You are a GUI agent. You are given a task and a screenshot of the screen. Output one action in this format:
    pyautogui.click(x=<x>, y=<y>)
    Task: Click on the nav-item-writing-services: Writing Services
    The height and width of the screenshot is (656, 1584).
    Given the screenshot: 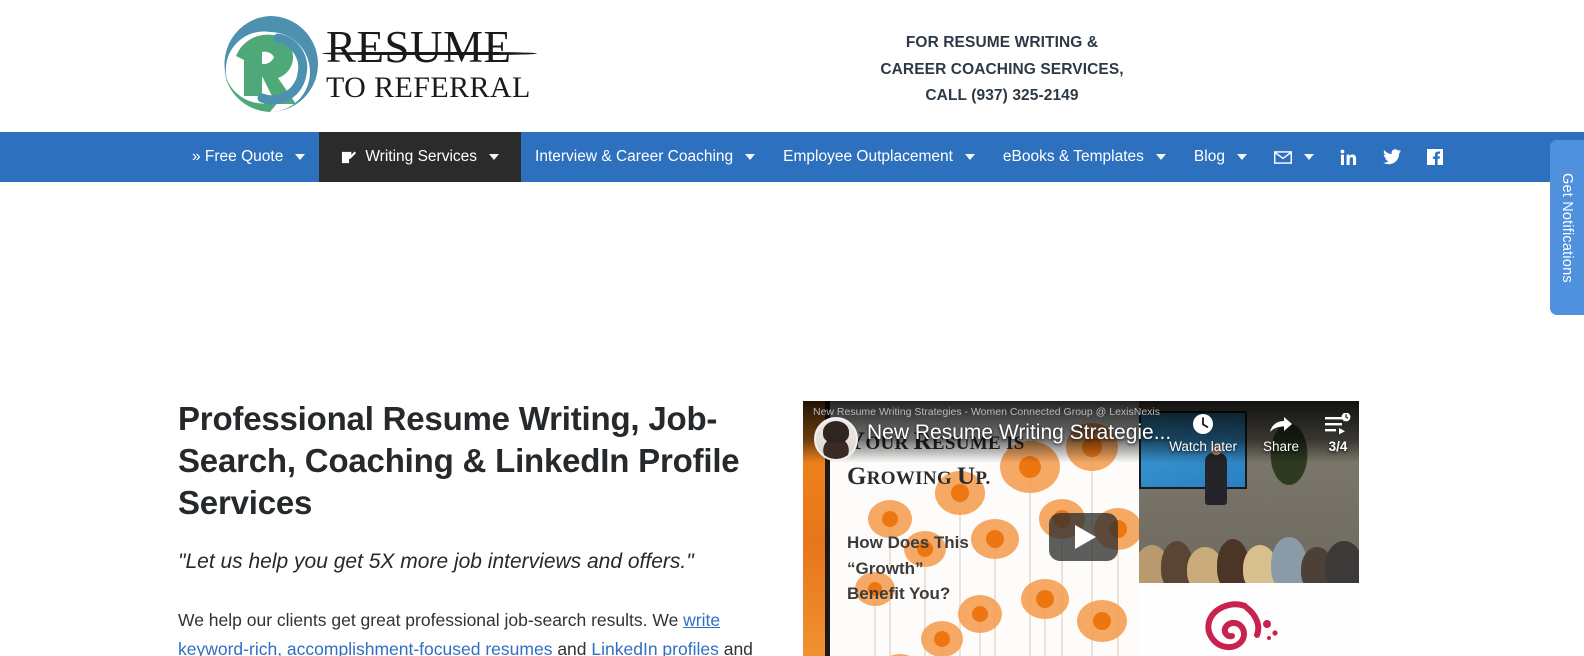 What is the action you would take?
    pyautogui.click(x=420, y=157)
    